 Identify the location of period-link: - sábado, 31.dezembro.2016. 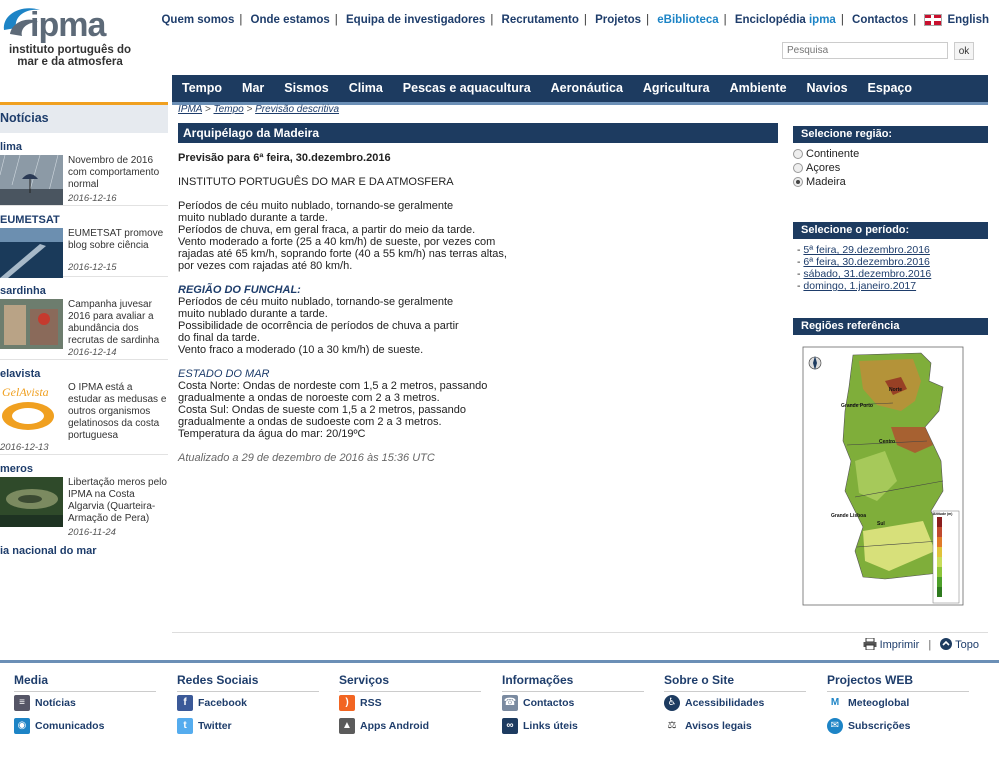
(864, 274).